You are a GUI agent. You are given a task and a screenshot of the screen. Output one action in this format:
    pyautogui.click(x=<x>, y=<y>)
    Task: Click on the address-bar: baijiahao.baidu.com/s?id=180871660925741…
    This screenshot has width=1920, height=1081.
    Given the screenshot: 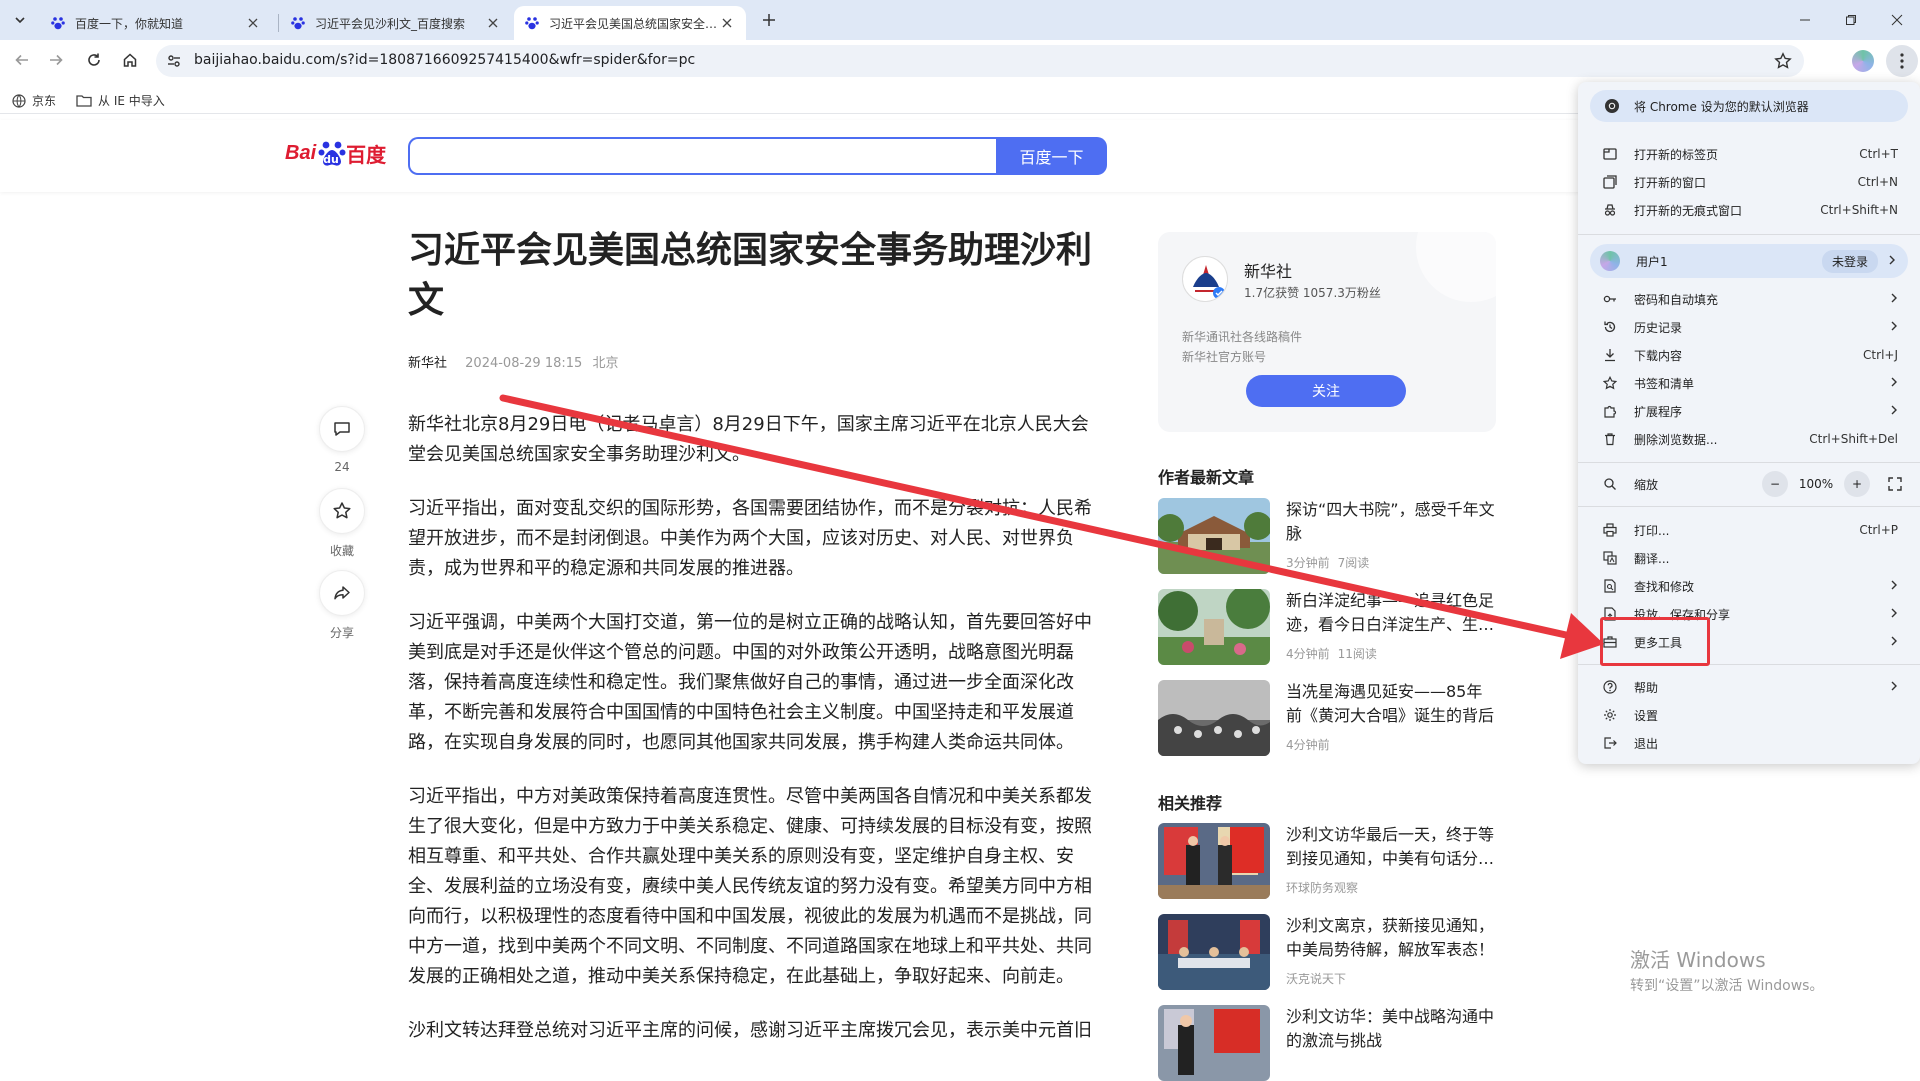 What is the action you would take?
    pyautogui.click(x=980, y=61)
    